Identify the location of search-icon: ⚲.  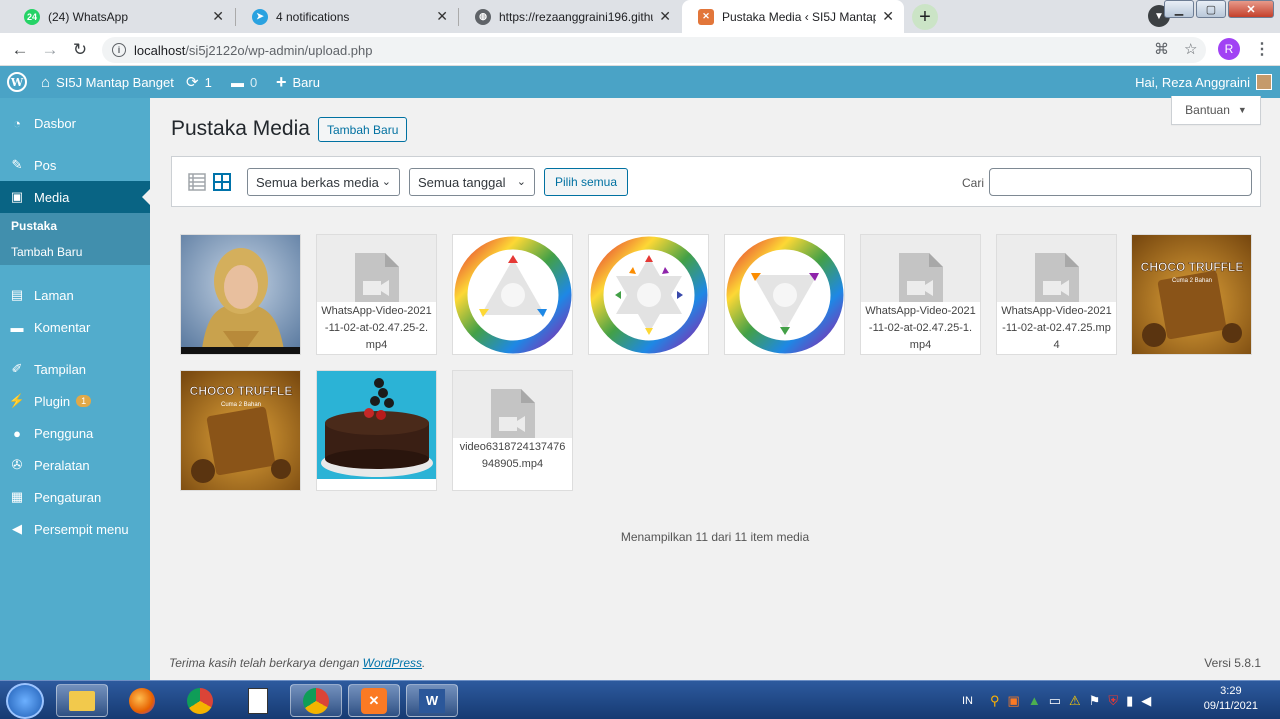
(995, 701).